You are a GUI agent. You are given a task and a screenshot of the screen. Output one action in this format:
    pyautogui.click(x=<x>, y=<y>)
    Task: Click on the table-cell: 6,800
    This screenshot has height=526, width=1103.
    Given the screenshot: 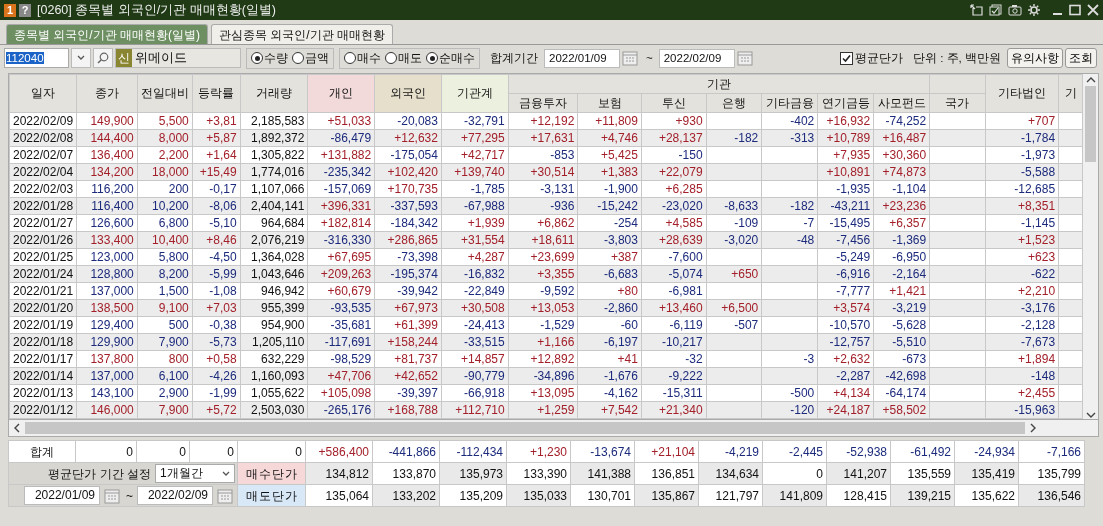 What is the action you would take?
    pyautogui.click(x=165, y=223)
    